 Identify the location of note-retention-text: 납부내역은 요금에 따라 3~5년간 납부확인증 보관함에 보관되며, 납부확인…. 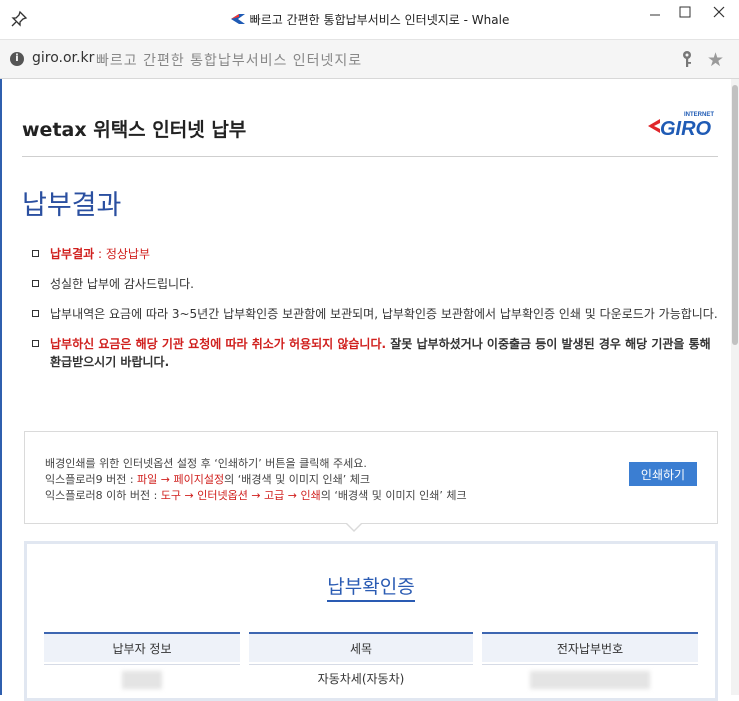
(384, 314).